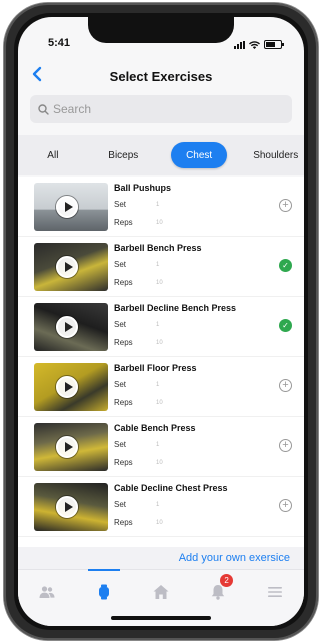 Image resolution: width=322 pixels, height=643 pixels. I want to click on nav-header: Select Exercises, so click(161, 76).